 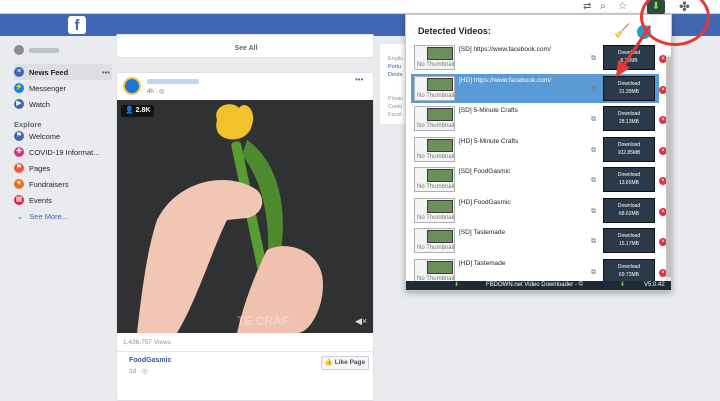 What do you see at coordinates (482, 263) in the screenshot?
I see `video-title: [HD] Tastemade` at bounding box center [482, 263].